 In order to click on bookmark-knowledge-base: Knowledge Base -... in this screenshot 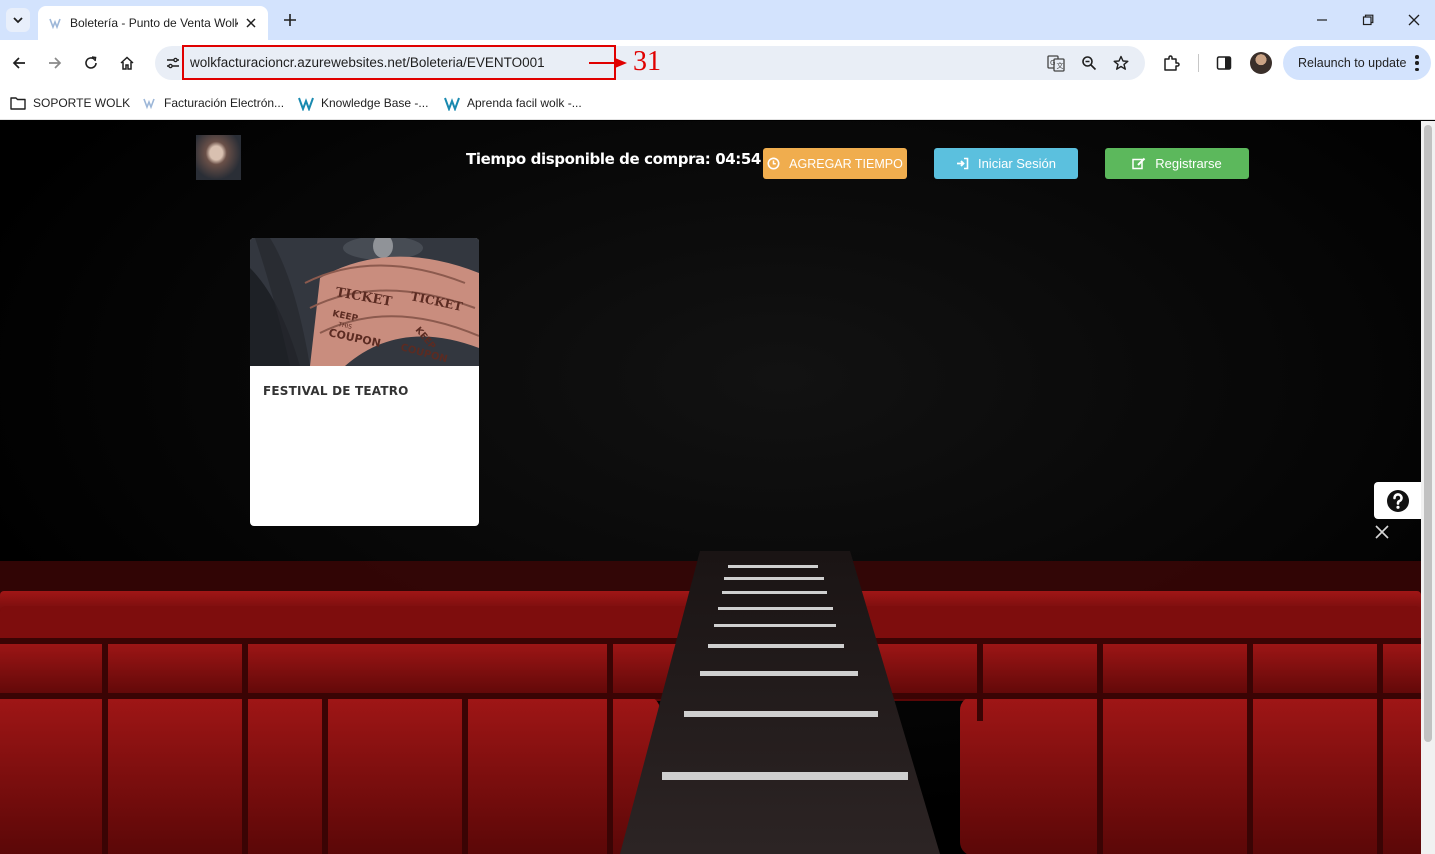, I will do `click(363, 103)`.